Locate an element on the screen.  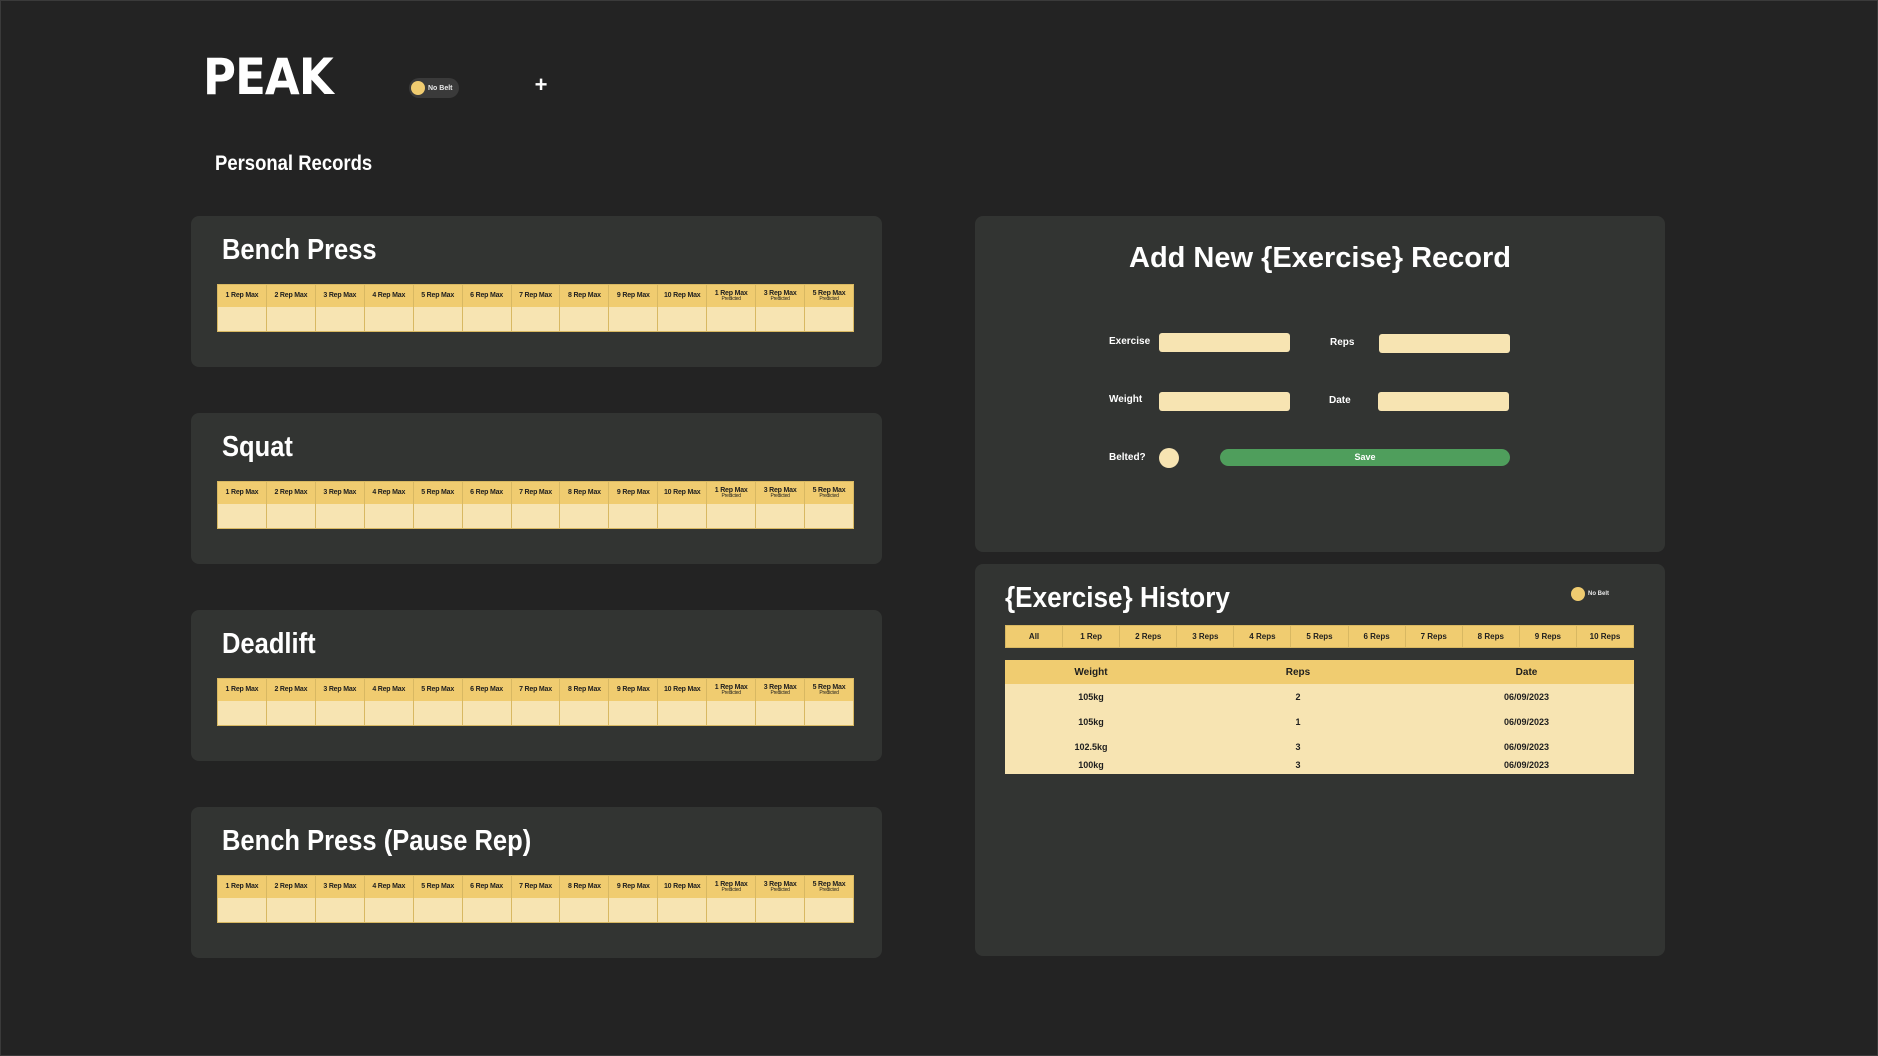
save-button: Save is located at coordinates (1365, 457).